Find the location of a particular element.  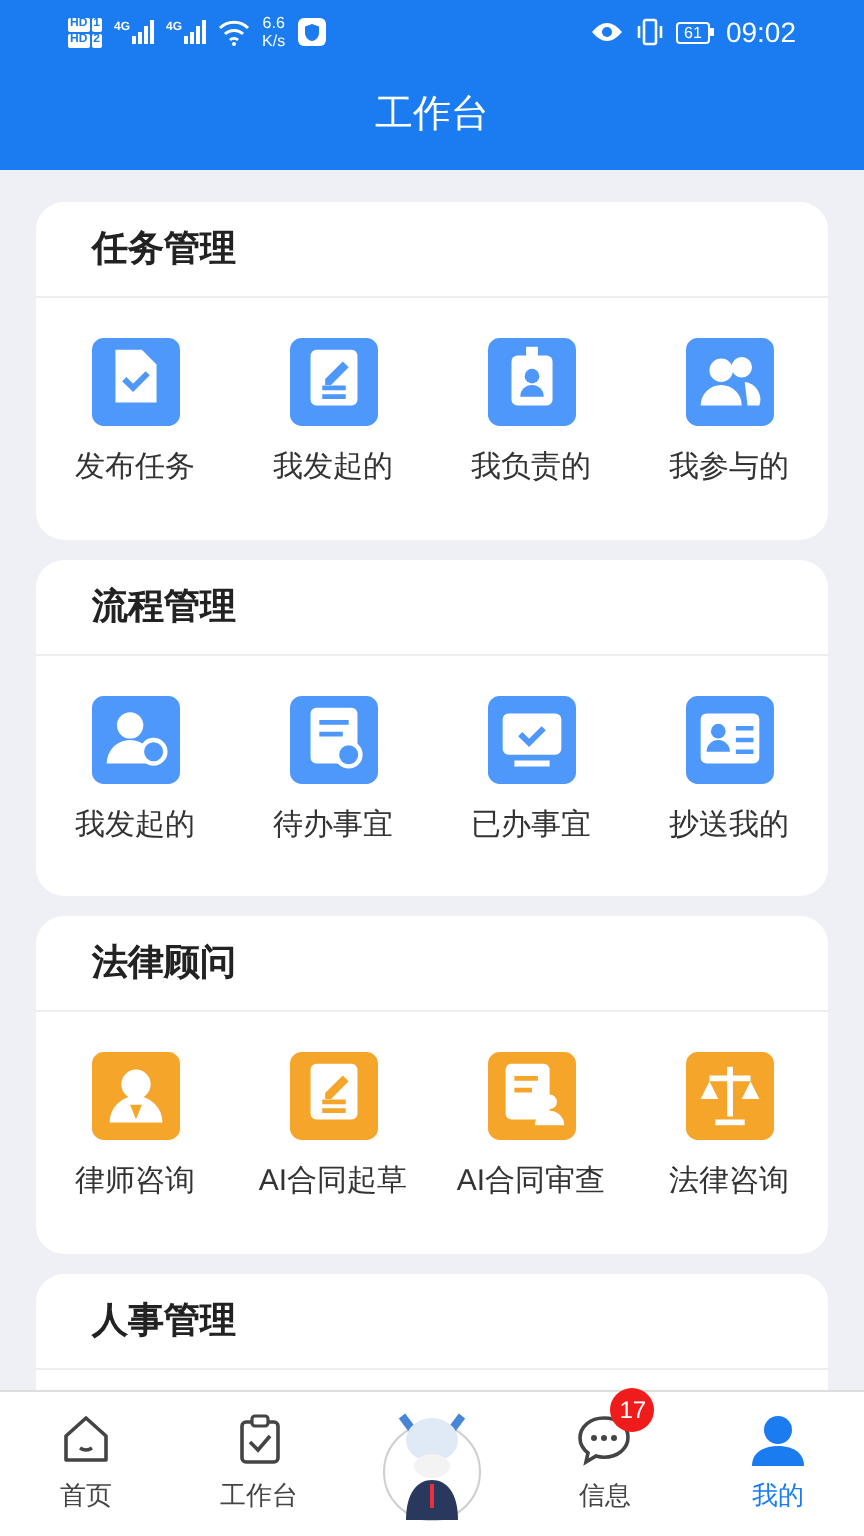

shortcut-item: 法律咨询 is located at coordinates (729, 1128).